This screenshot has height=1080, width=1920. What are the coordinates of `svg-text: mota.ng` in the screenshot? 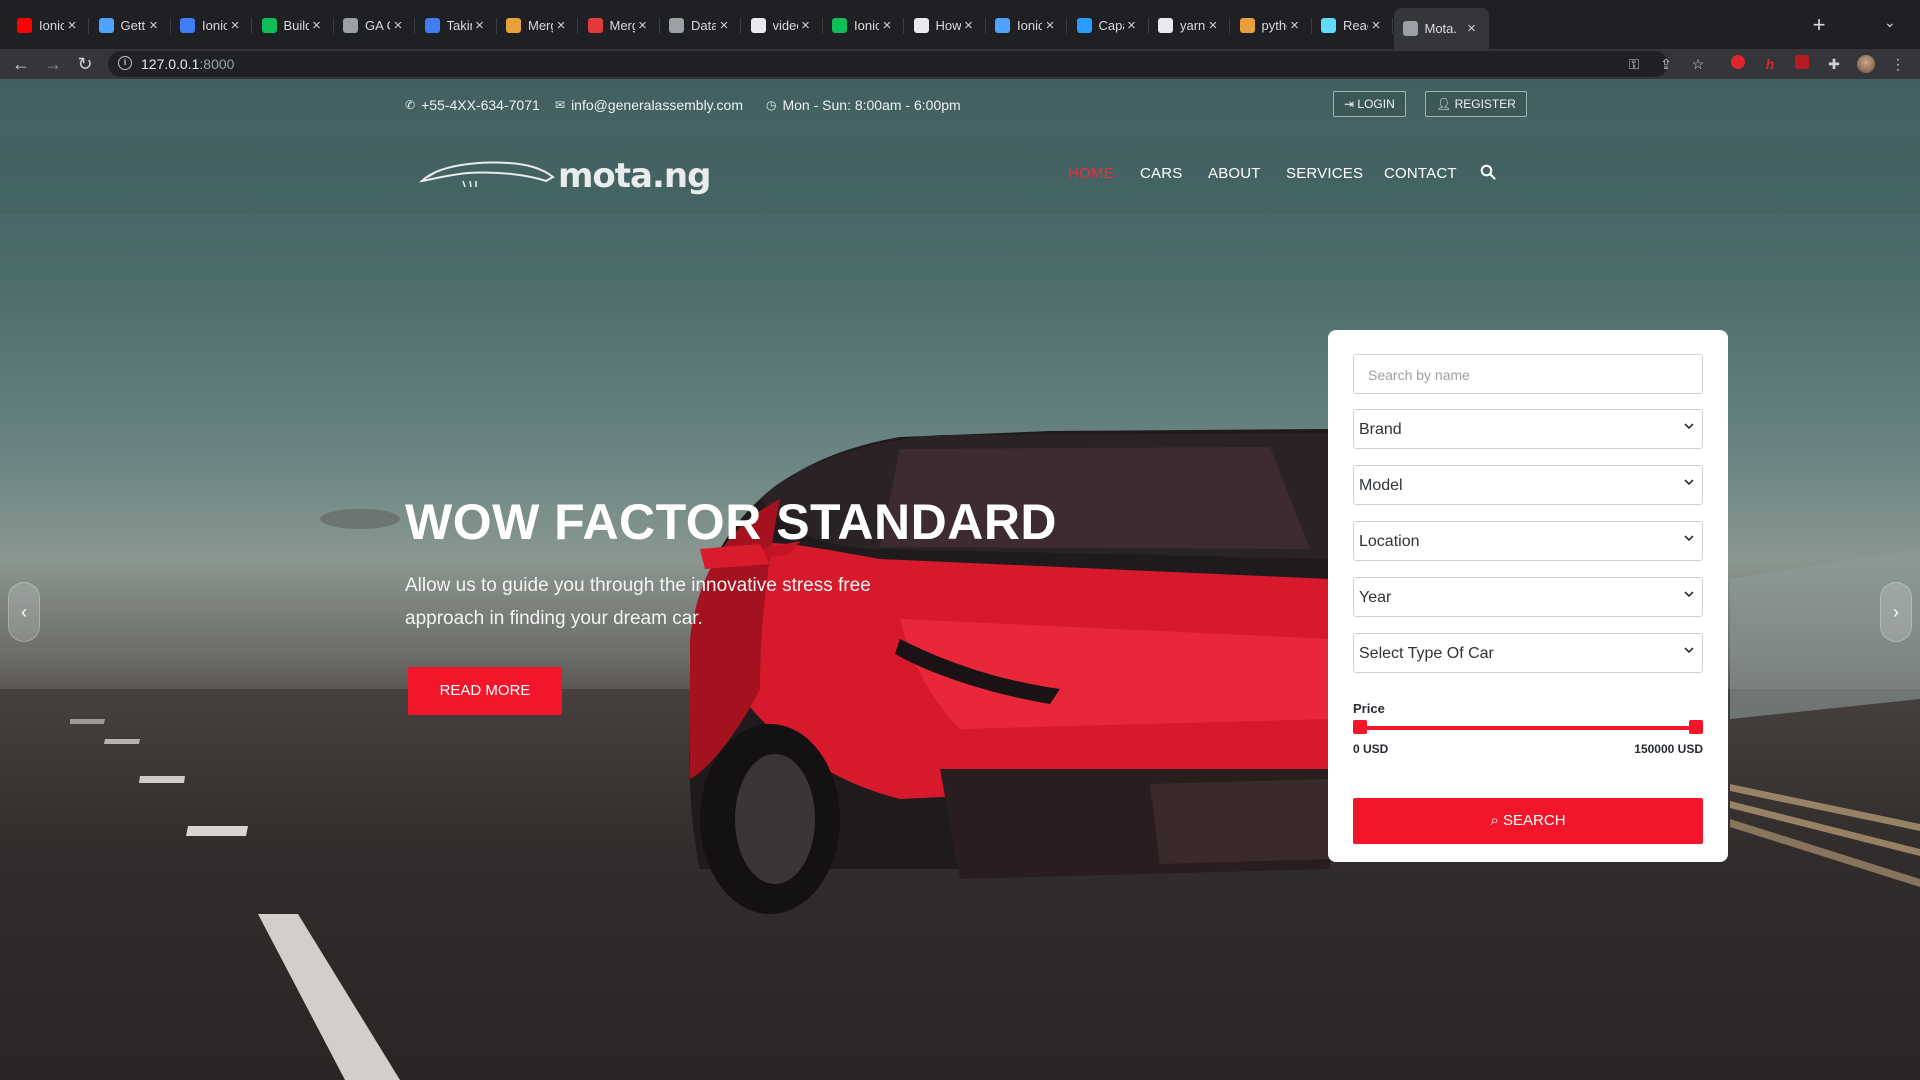 It's located at (634, 176).